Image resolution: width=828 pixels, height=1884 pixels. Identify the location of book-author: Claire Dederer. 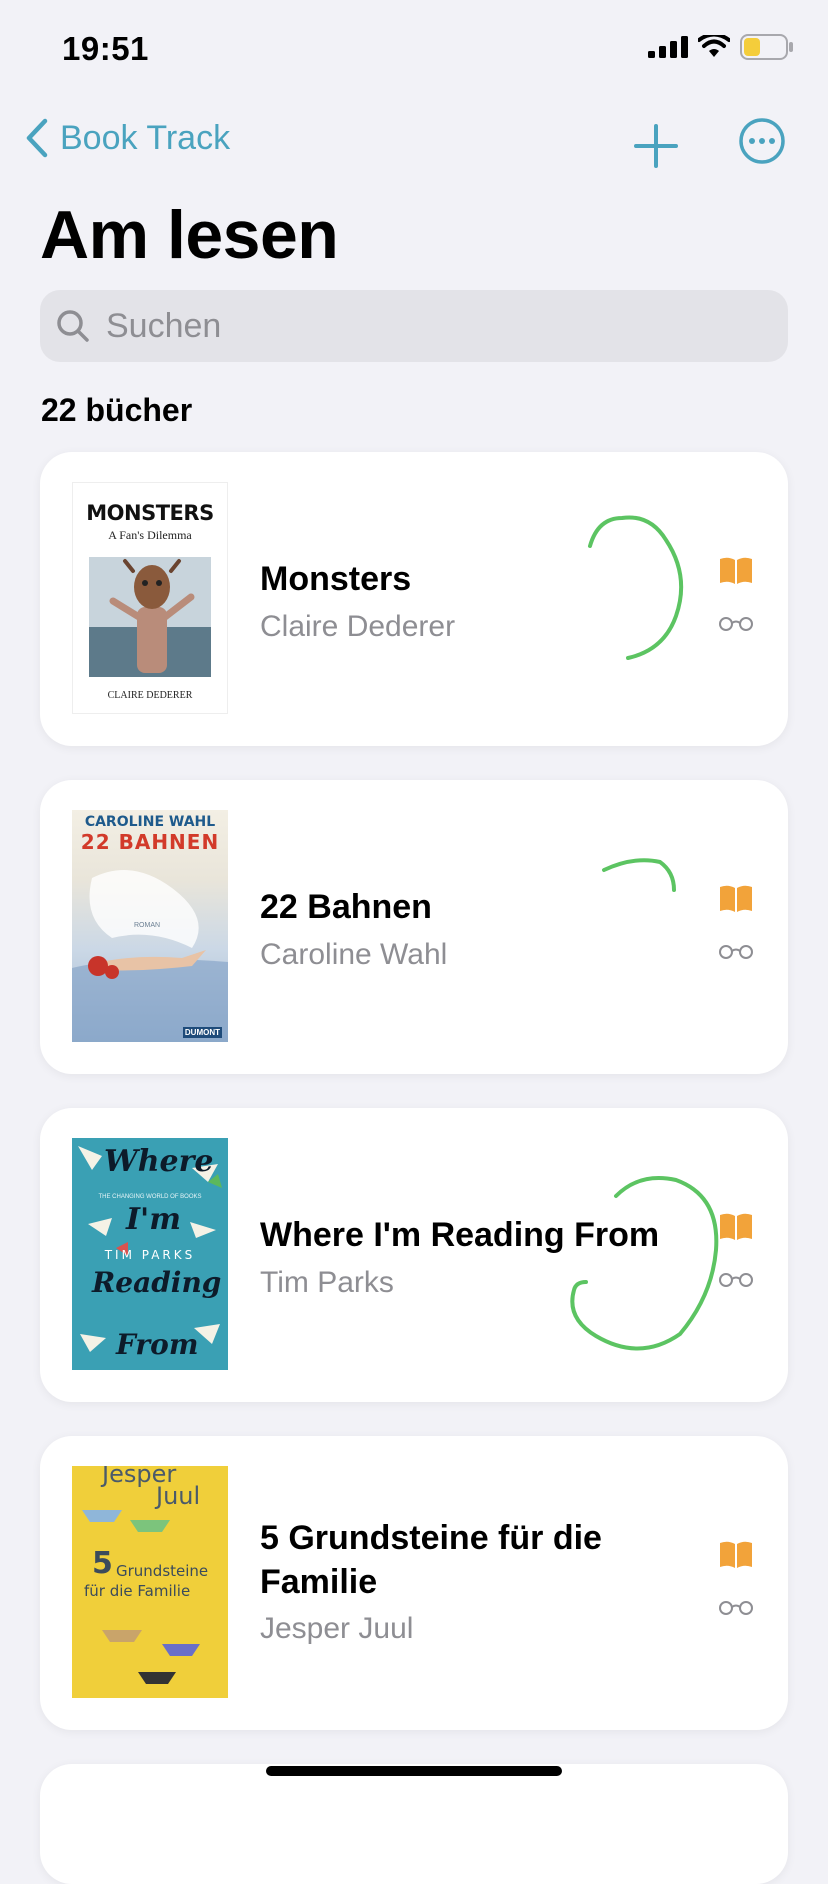
(358, 626).